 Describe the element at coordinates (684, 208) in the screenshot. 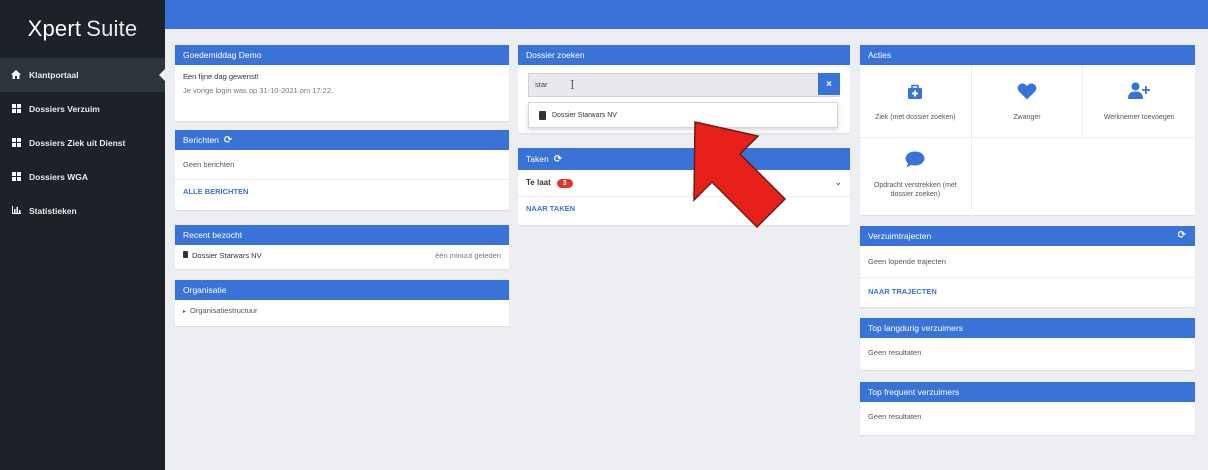

I see `naar-taken-link: NAAR TAKEN` at that location.